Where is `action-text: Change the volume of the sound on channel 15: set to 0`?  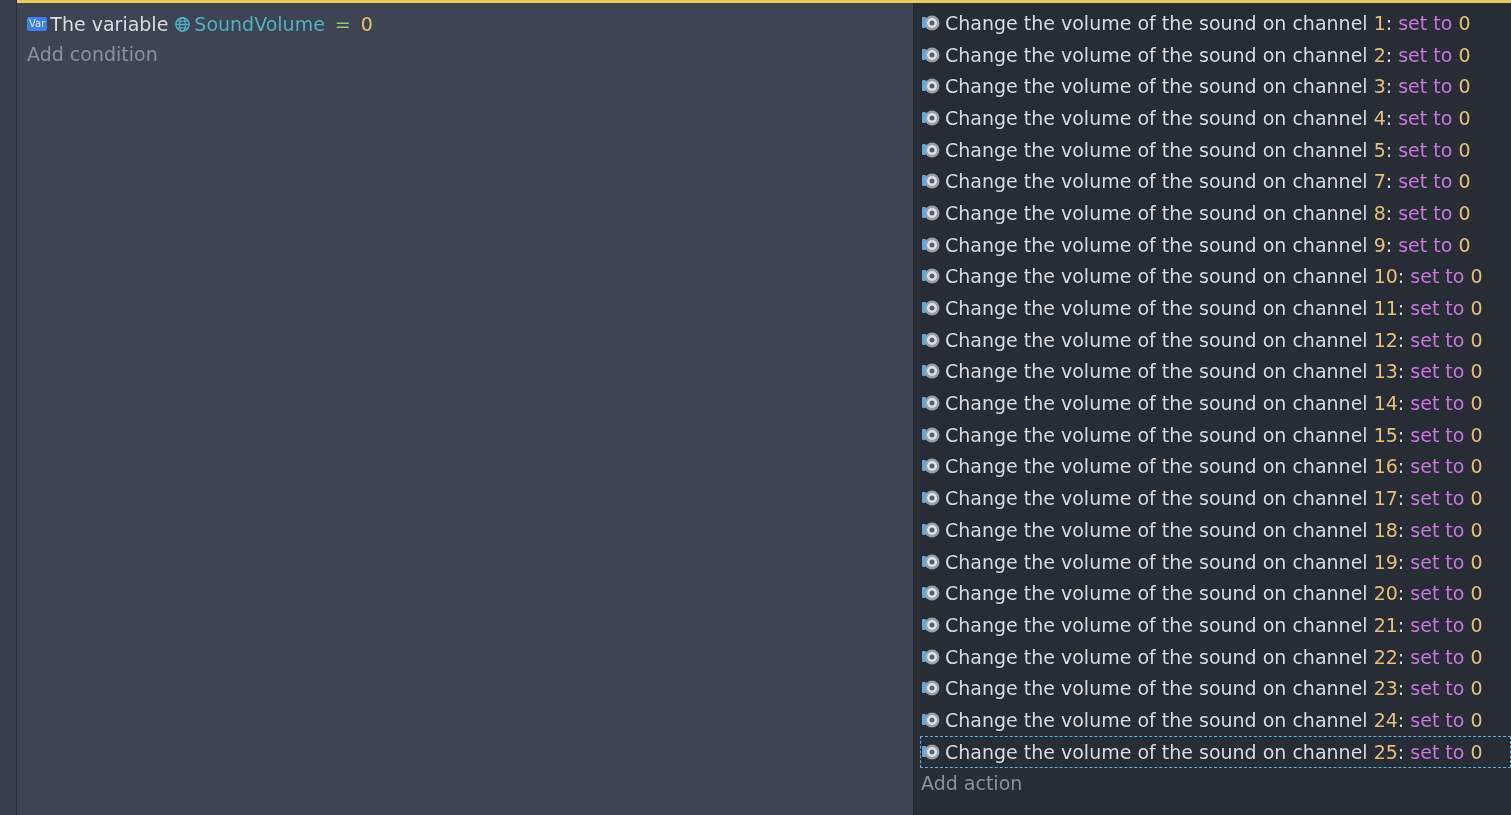 action-text: Change the volume of the sound on channel 15: set to 0 is located at coordinates (1214, 434).